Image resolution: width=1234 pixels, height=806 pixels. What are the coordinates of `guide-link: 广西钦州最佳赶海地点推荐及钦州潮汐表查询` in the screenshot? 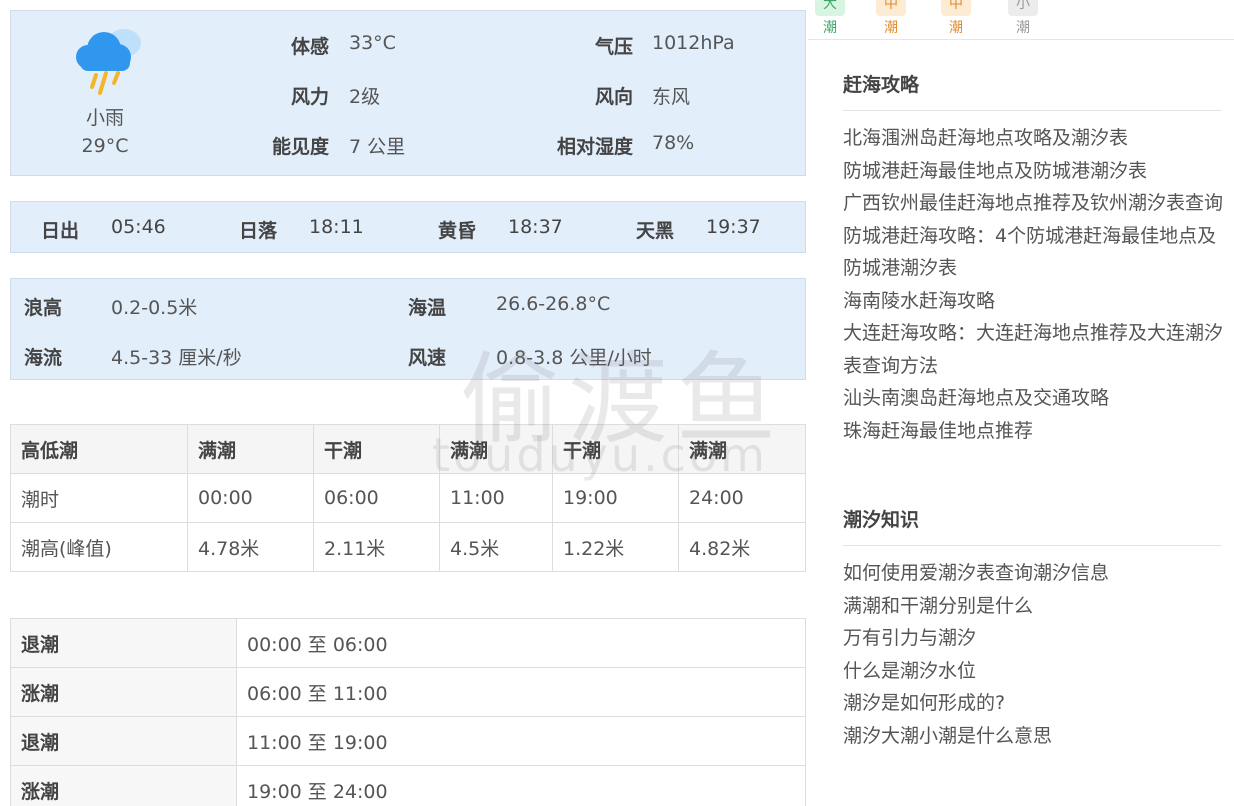 It's located at (1033, 203).